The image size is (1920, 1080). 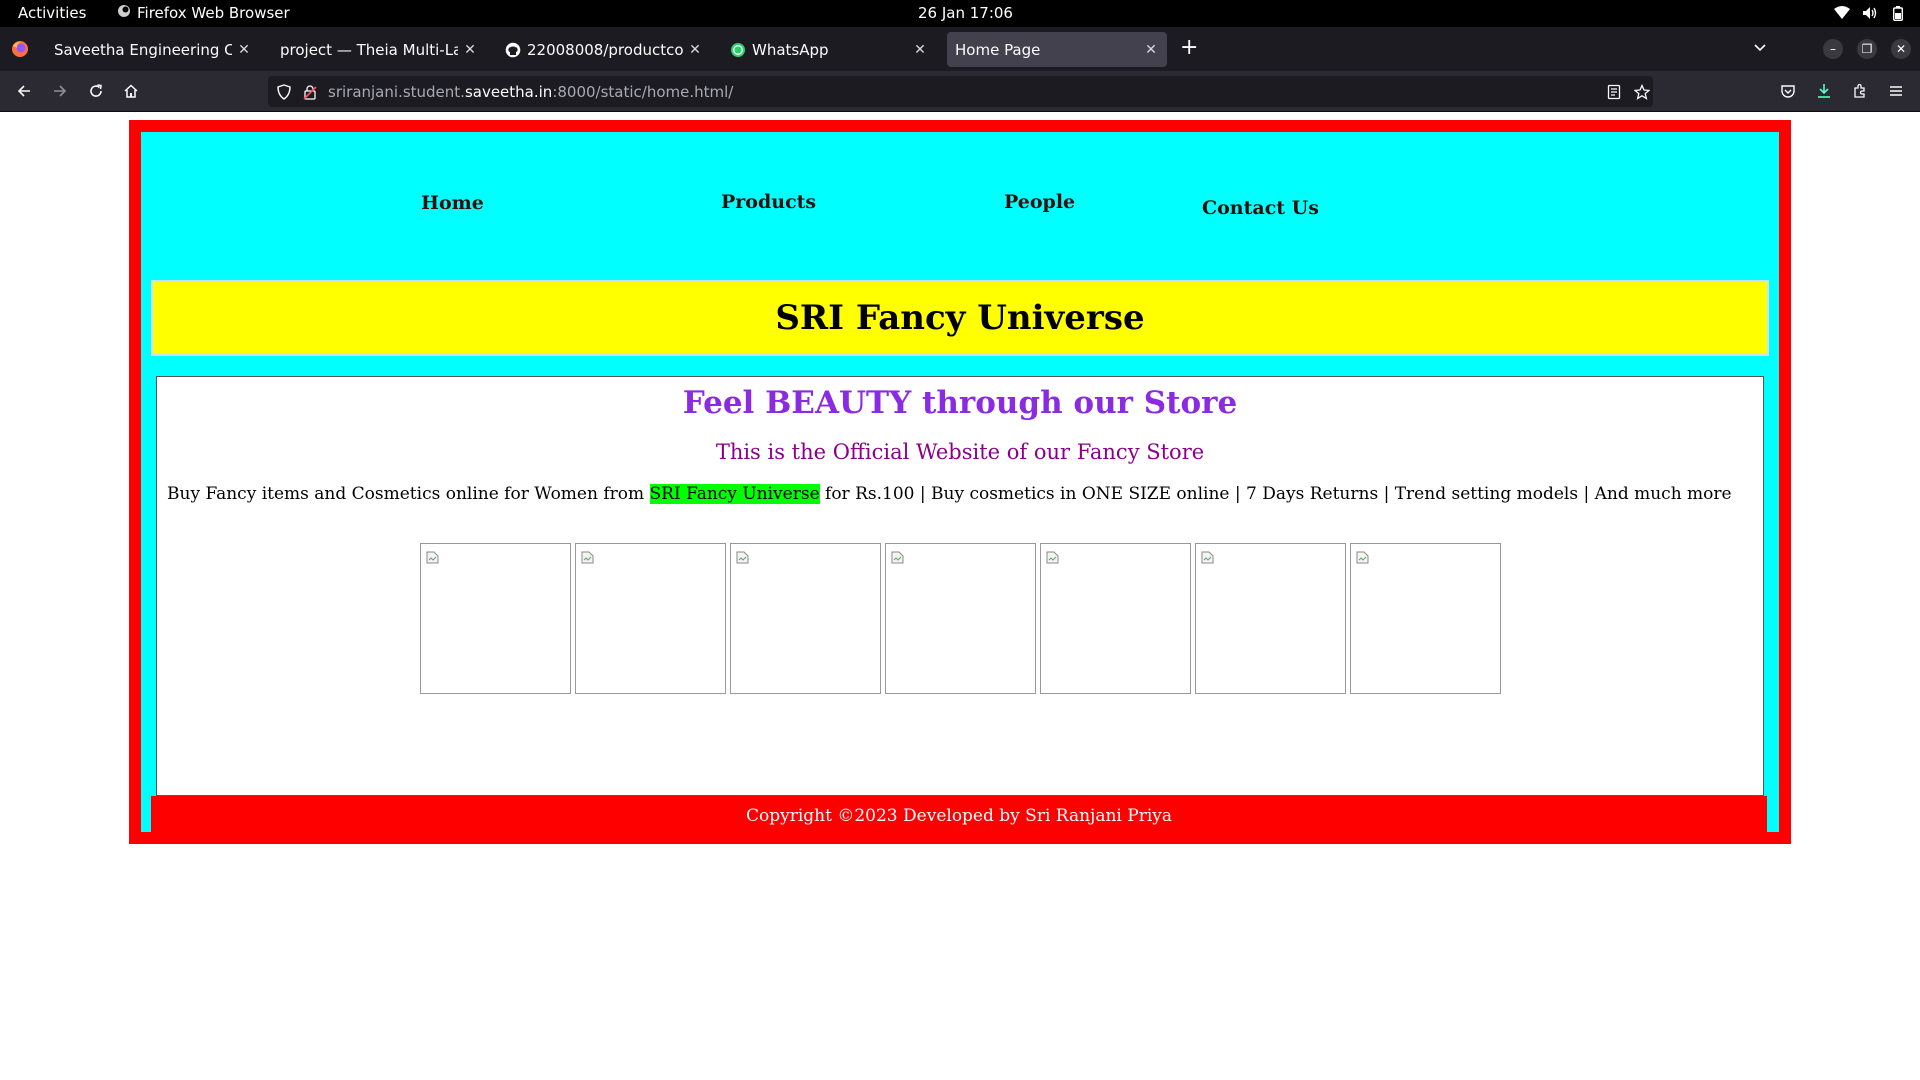 What do you see at coordinates (768, 202) in the screenshot?
I see `nav-link-products: Products` at bounding box center [768, 202].